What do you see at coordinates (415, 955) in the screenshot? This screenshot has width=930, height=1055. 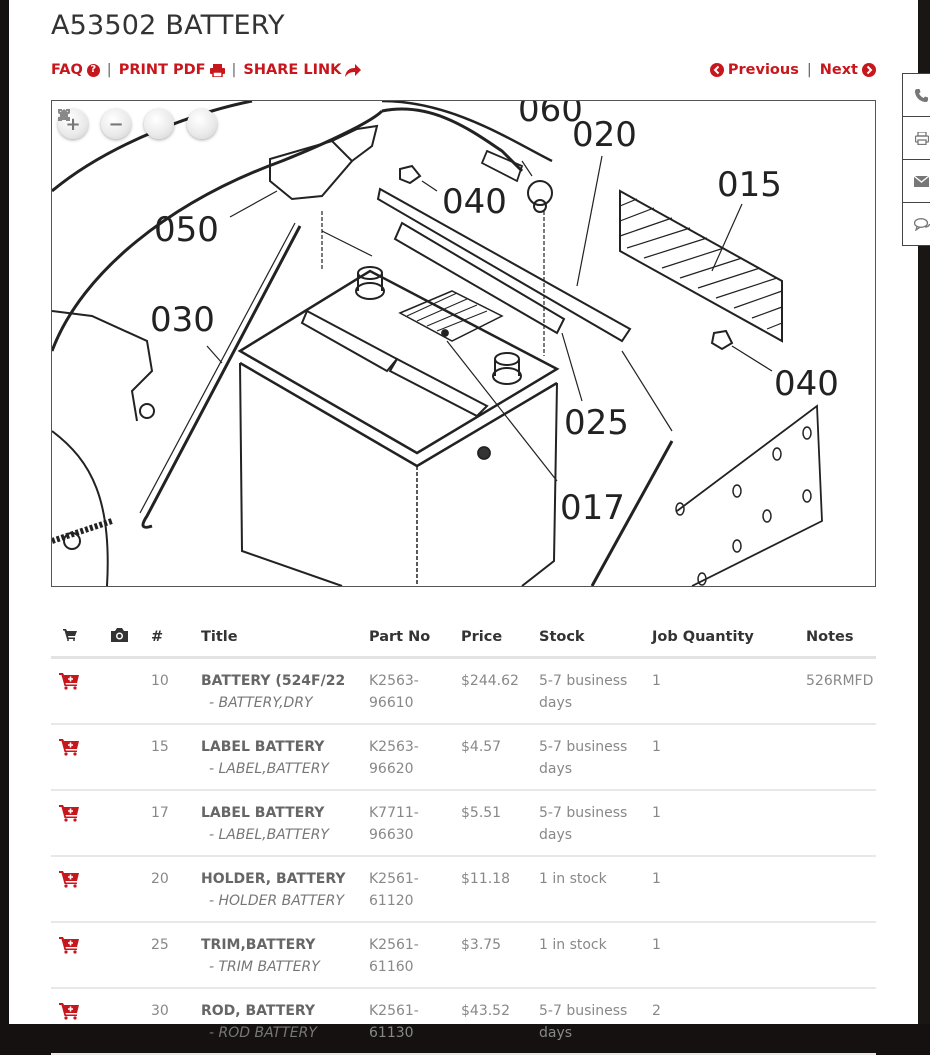 I see `part-number-cell: K2561- 61160` at bounding box center [415, 955].